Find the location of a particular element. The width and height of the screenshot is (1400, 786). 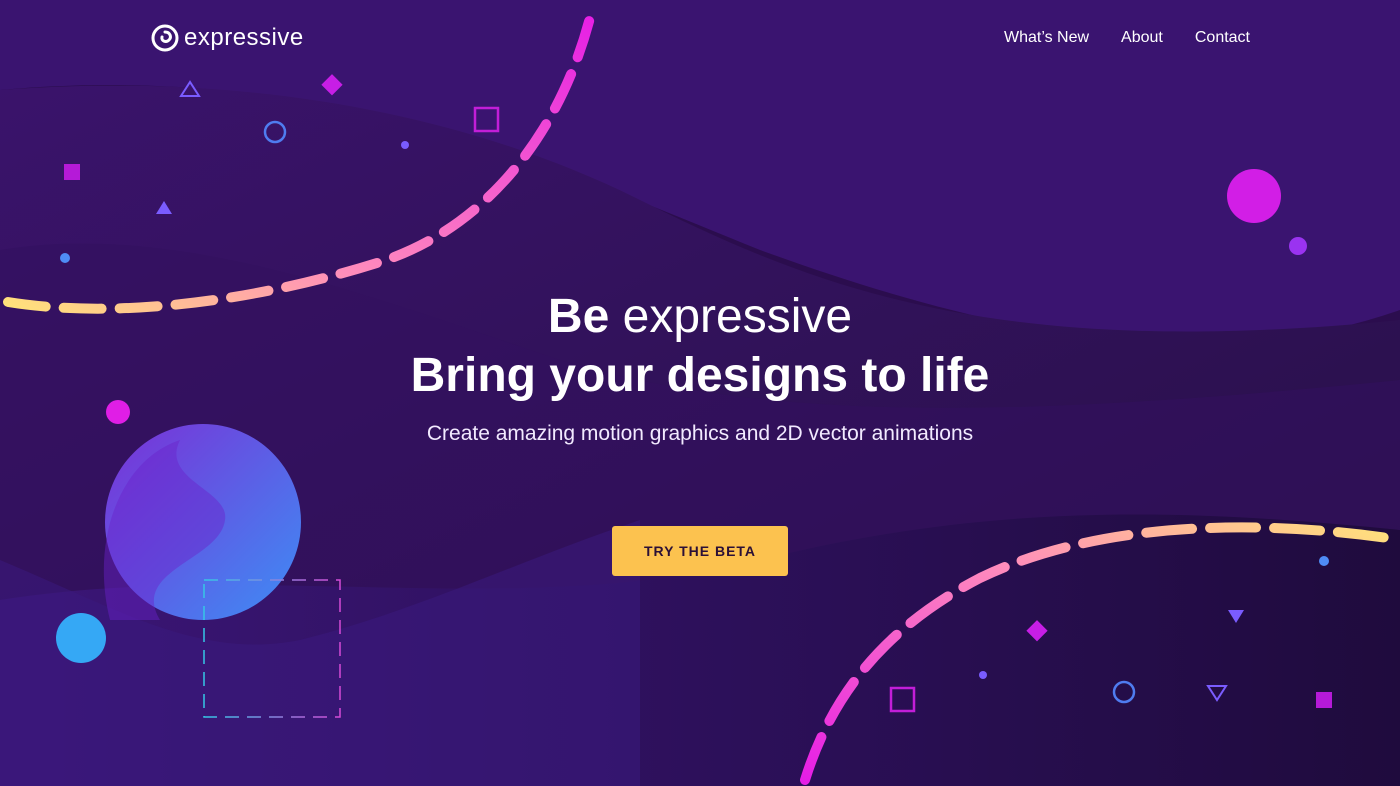

brand-name: expressive is located at coordinates (244, 37).